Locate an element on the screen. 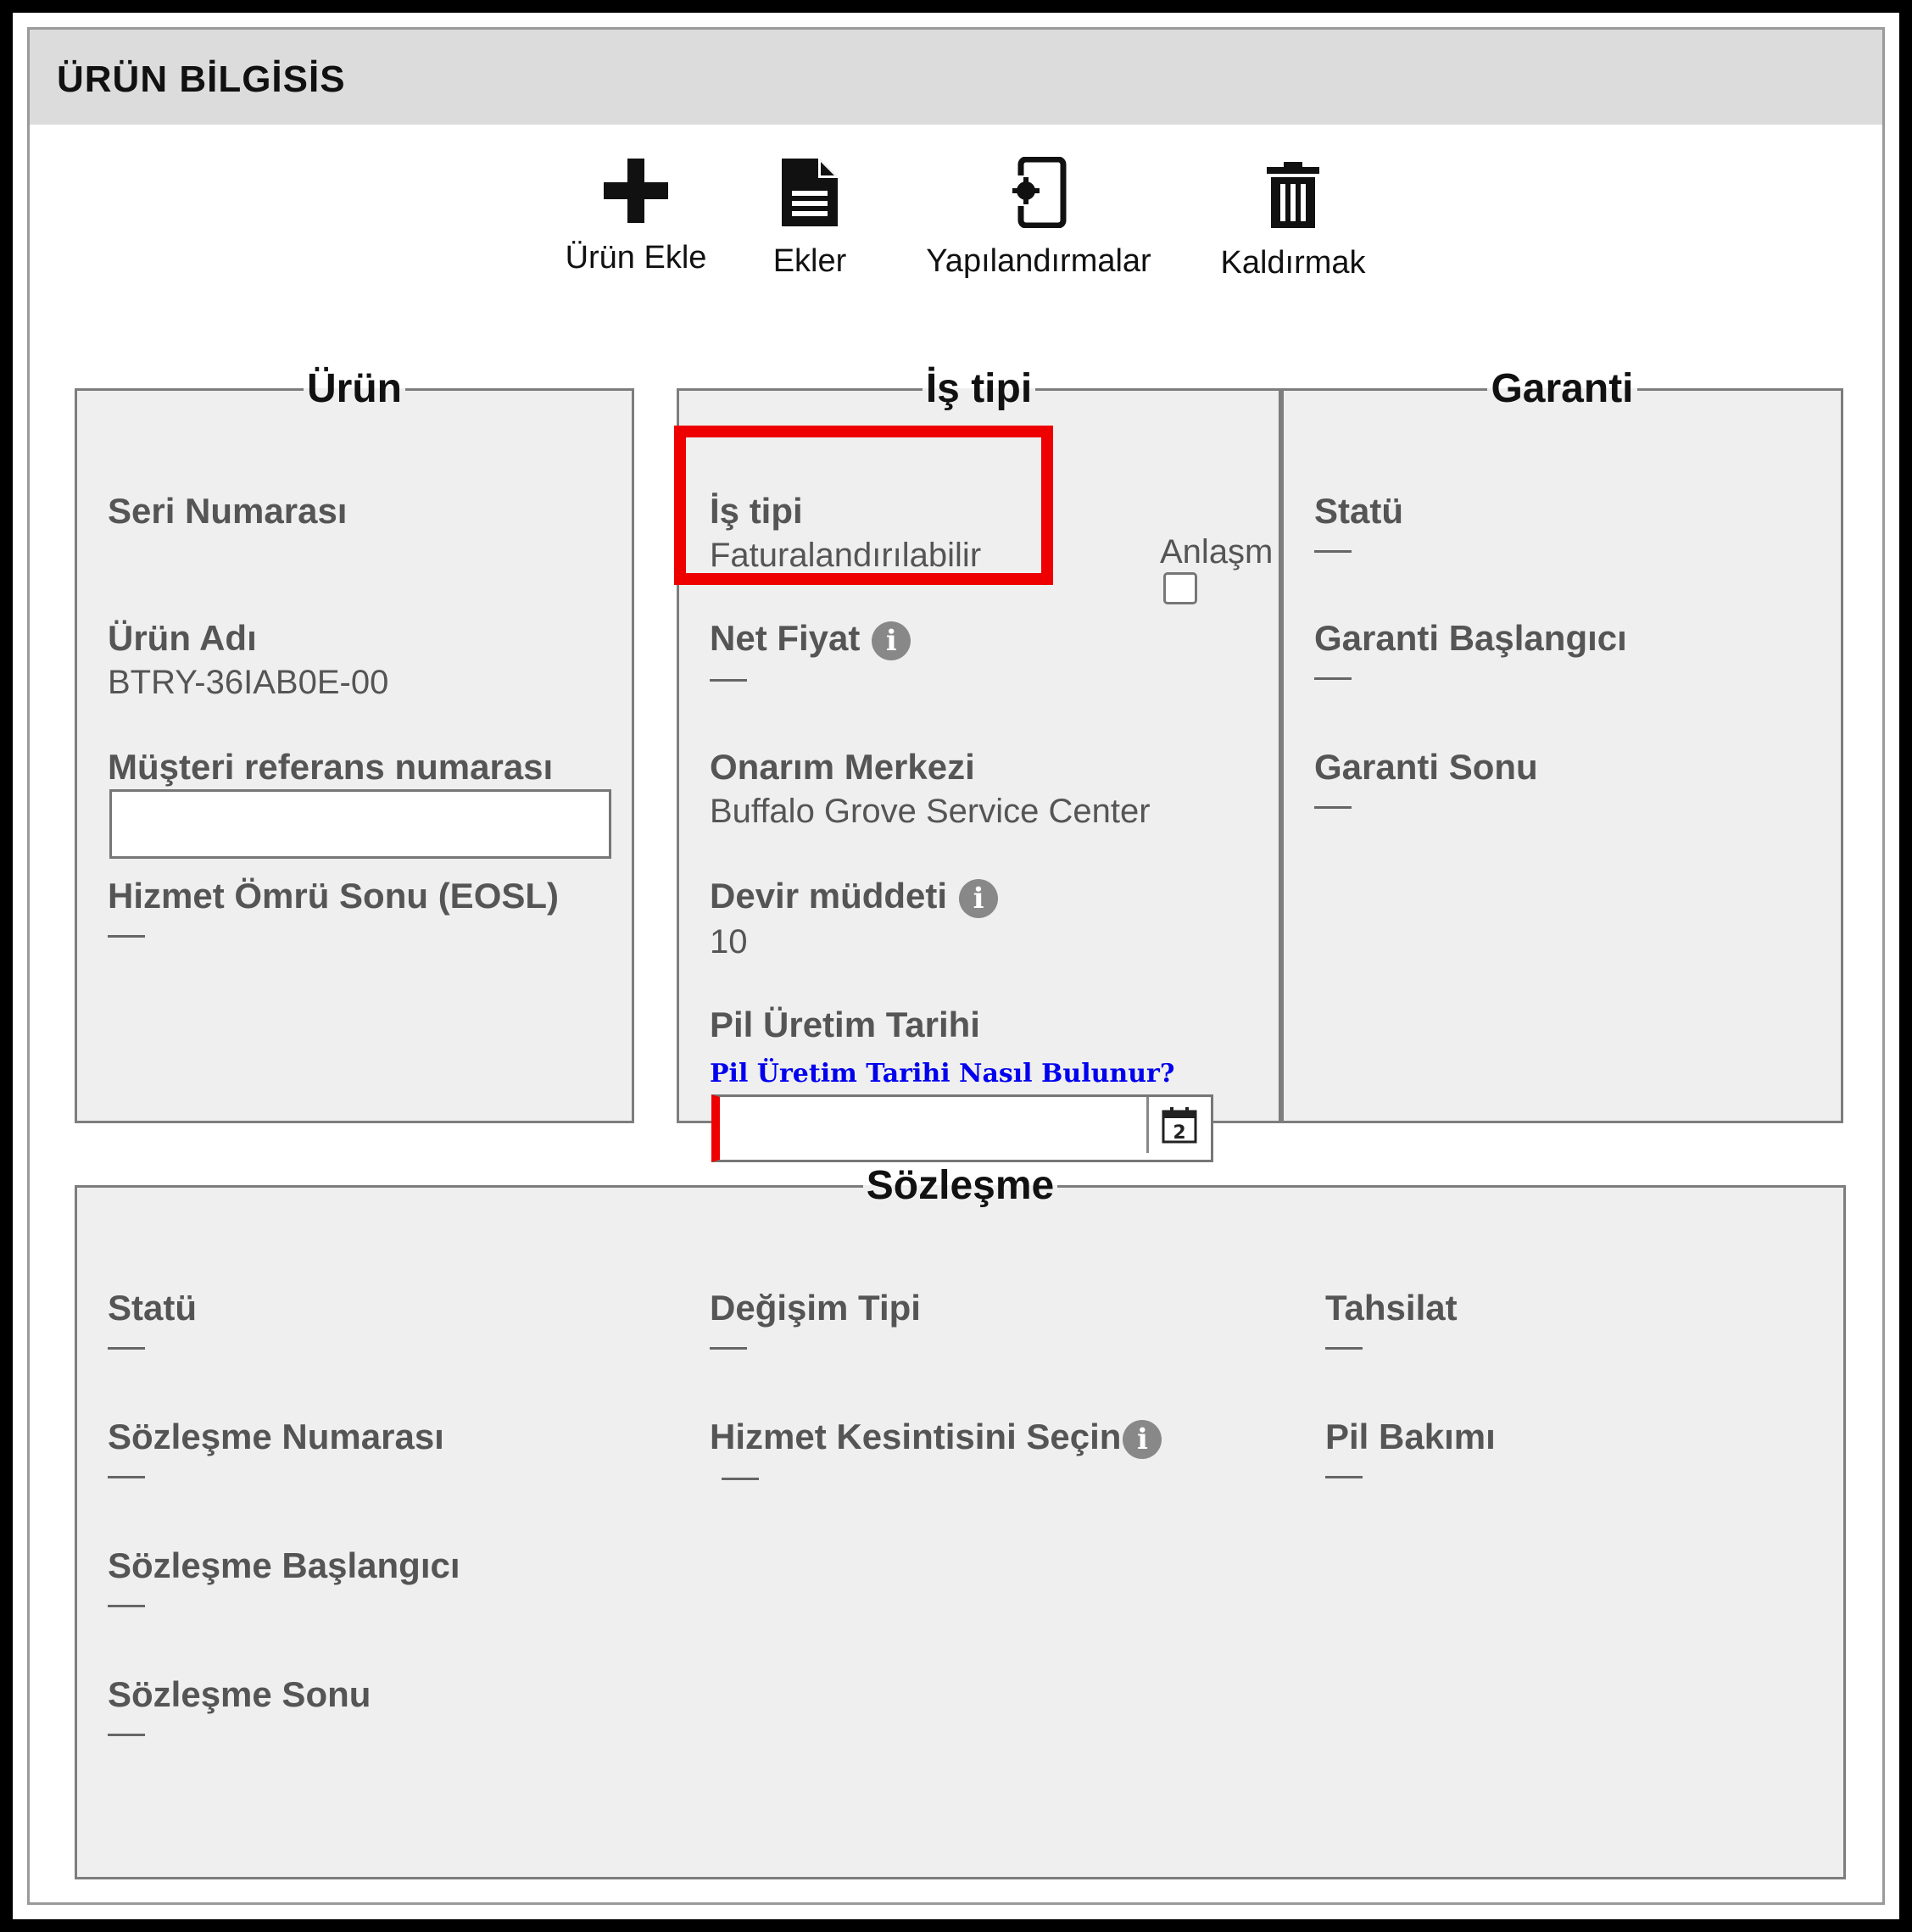  service-cut-field: Hizmet Kesintisini Seçin i is located at coordinates (936, 1448).